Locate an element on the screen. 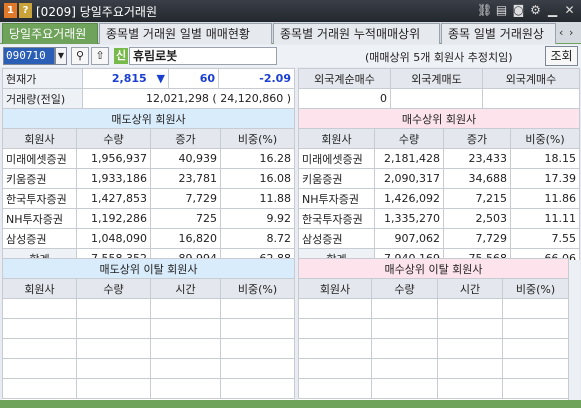 Image resolution: width=581 pixels, height=408 pixels. tab-cumulative-top: 종목별 거래원 누적매매상위 is located at coordinates (356, 33).